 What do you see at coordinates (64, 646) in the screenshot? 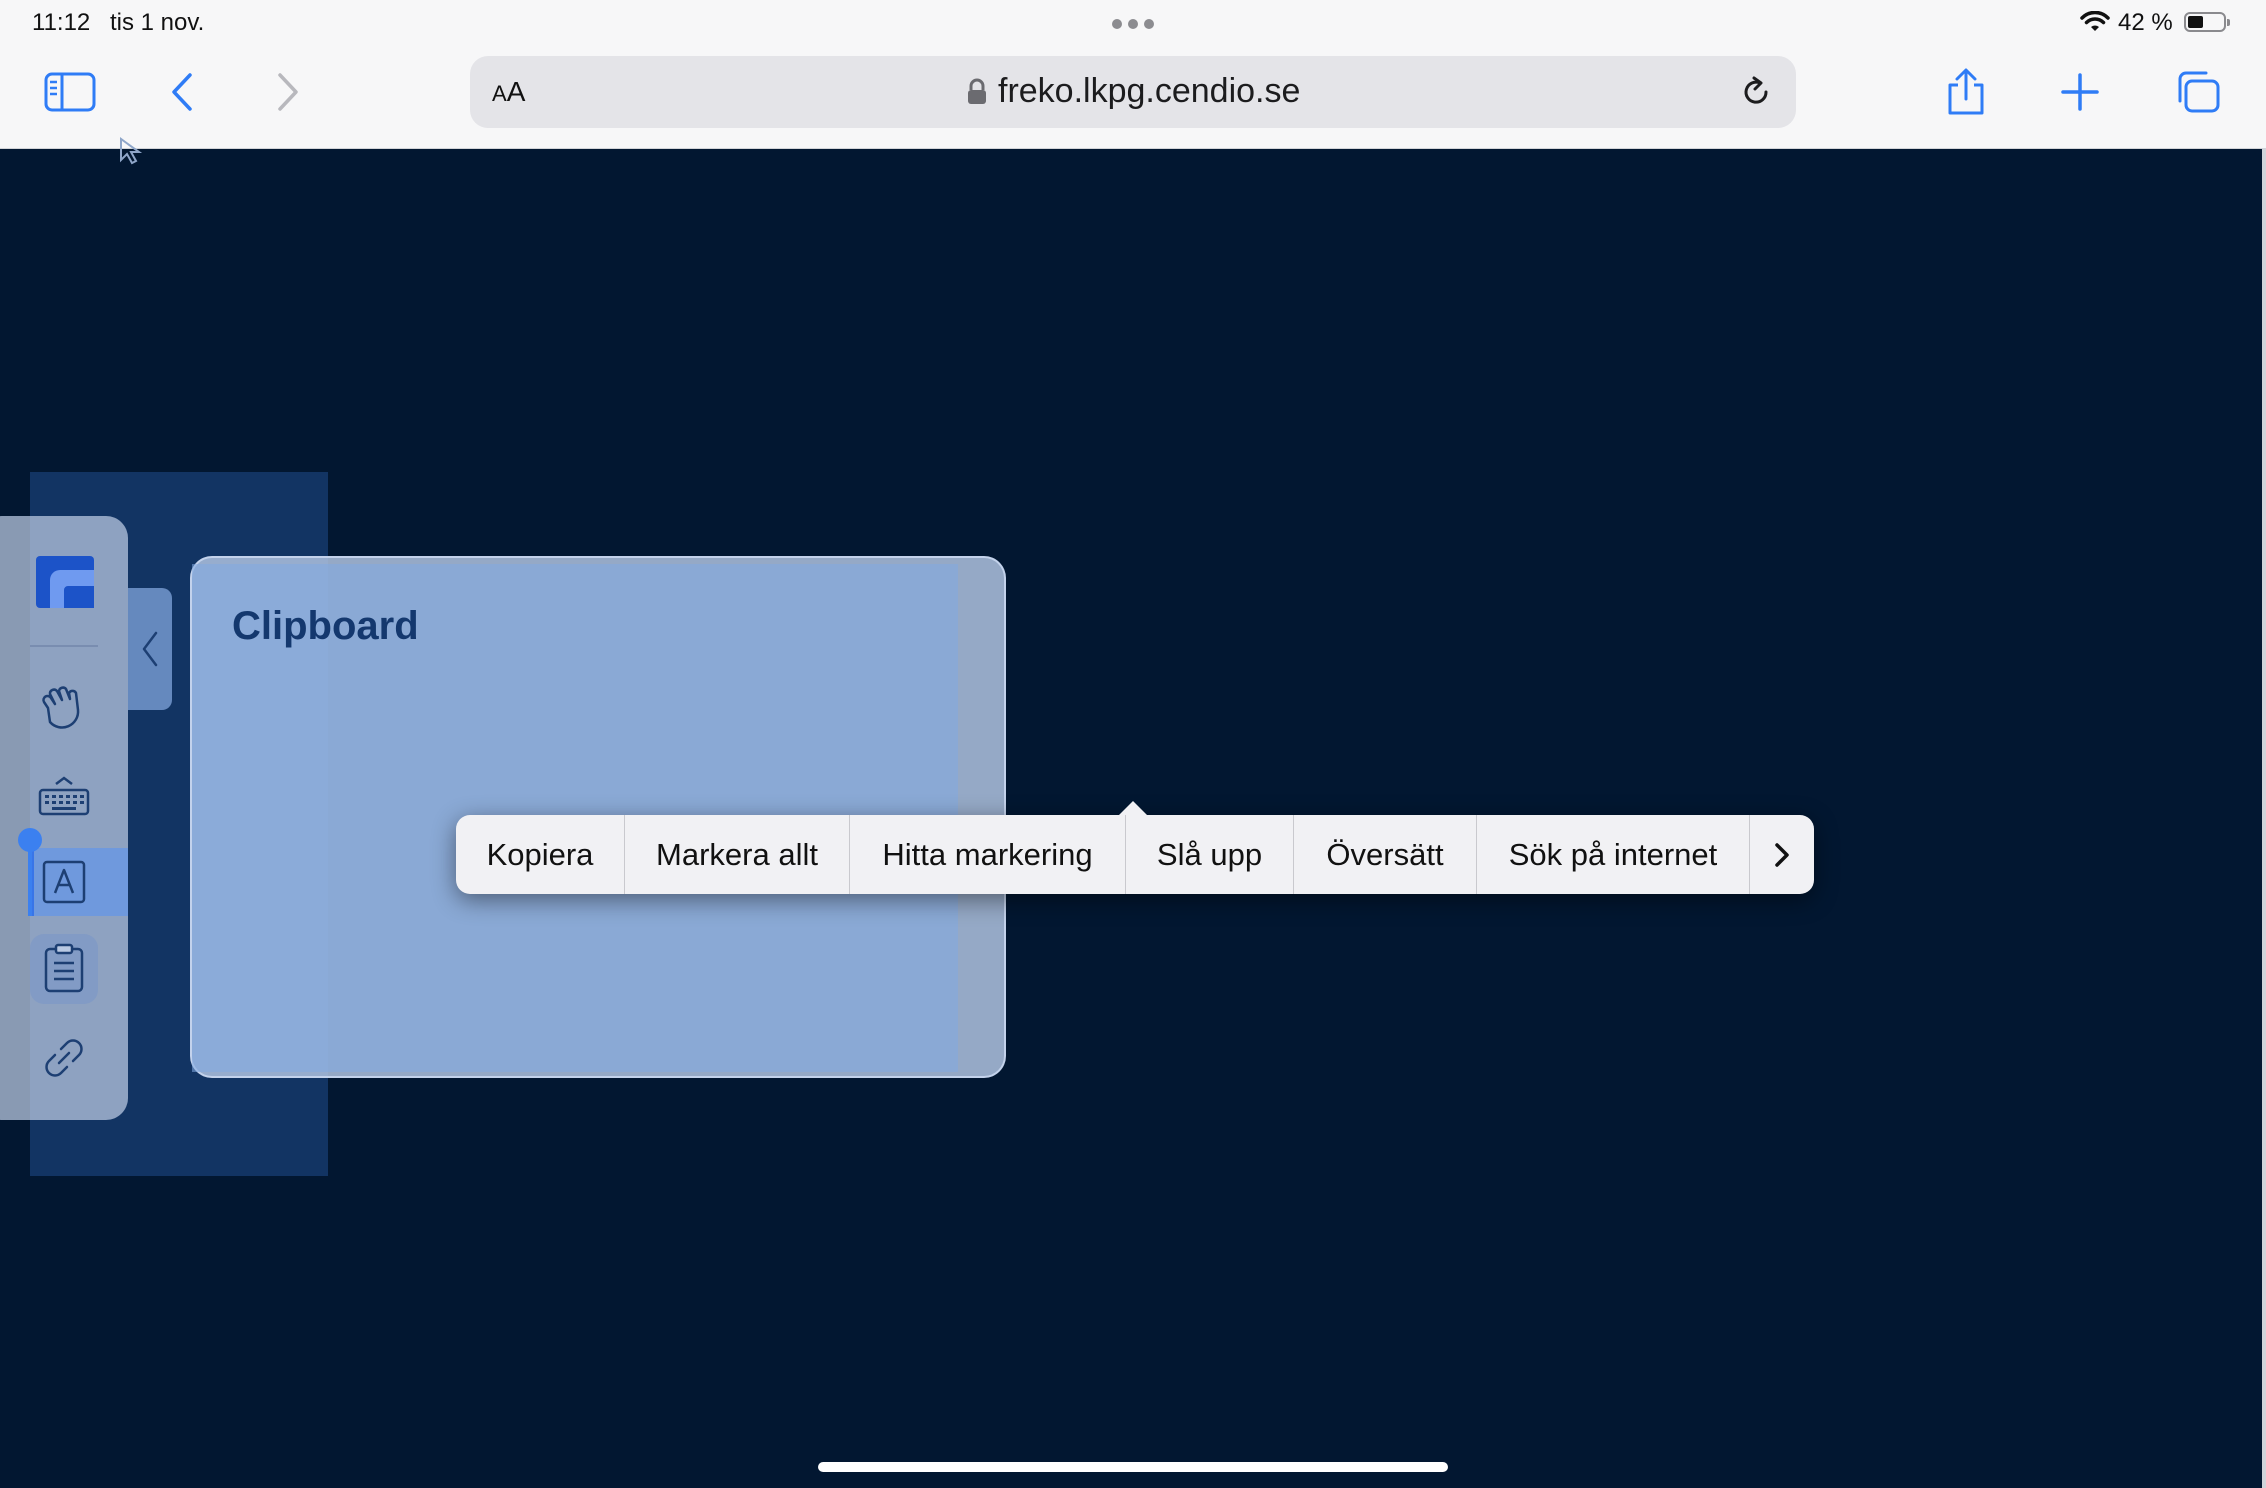
I see `dock-divider` at bounding box center [64, 646].